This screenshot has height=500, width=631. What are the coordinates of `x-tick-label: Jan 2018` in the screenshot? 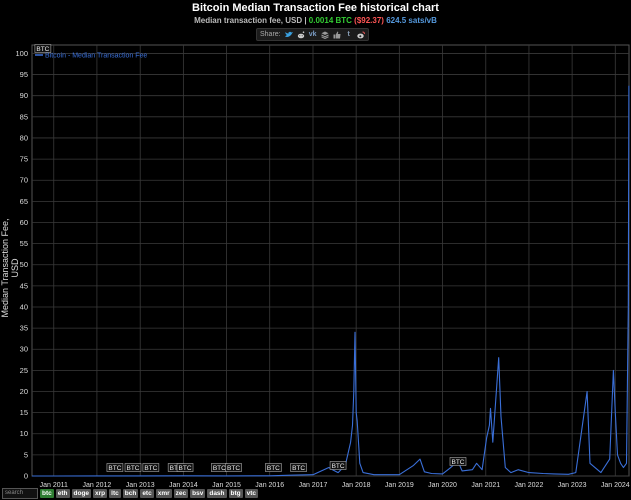 It's located at (356, 485).